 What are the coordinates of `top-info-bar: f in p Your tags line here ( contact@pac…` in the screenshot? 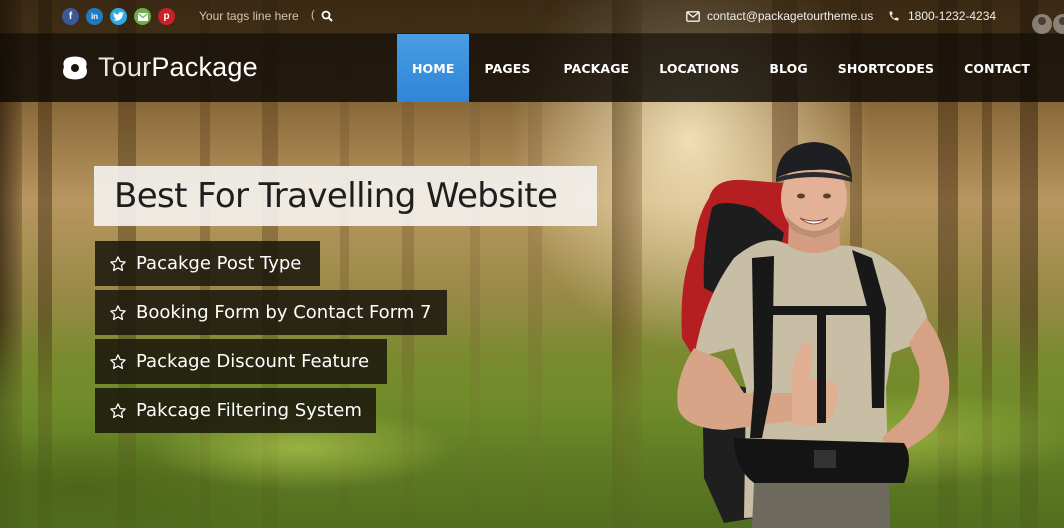 It's located at (532, 17).